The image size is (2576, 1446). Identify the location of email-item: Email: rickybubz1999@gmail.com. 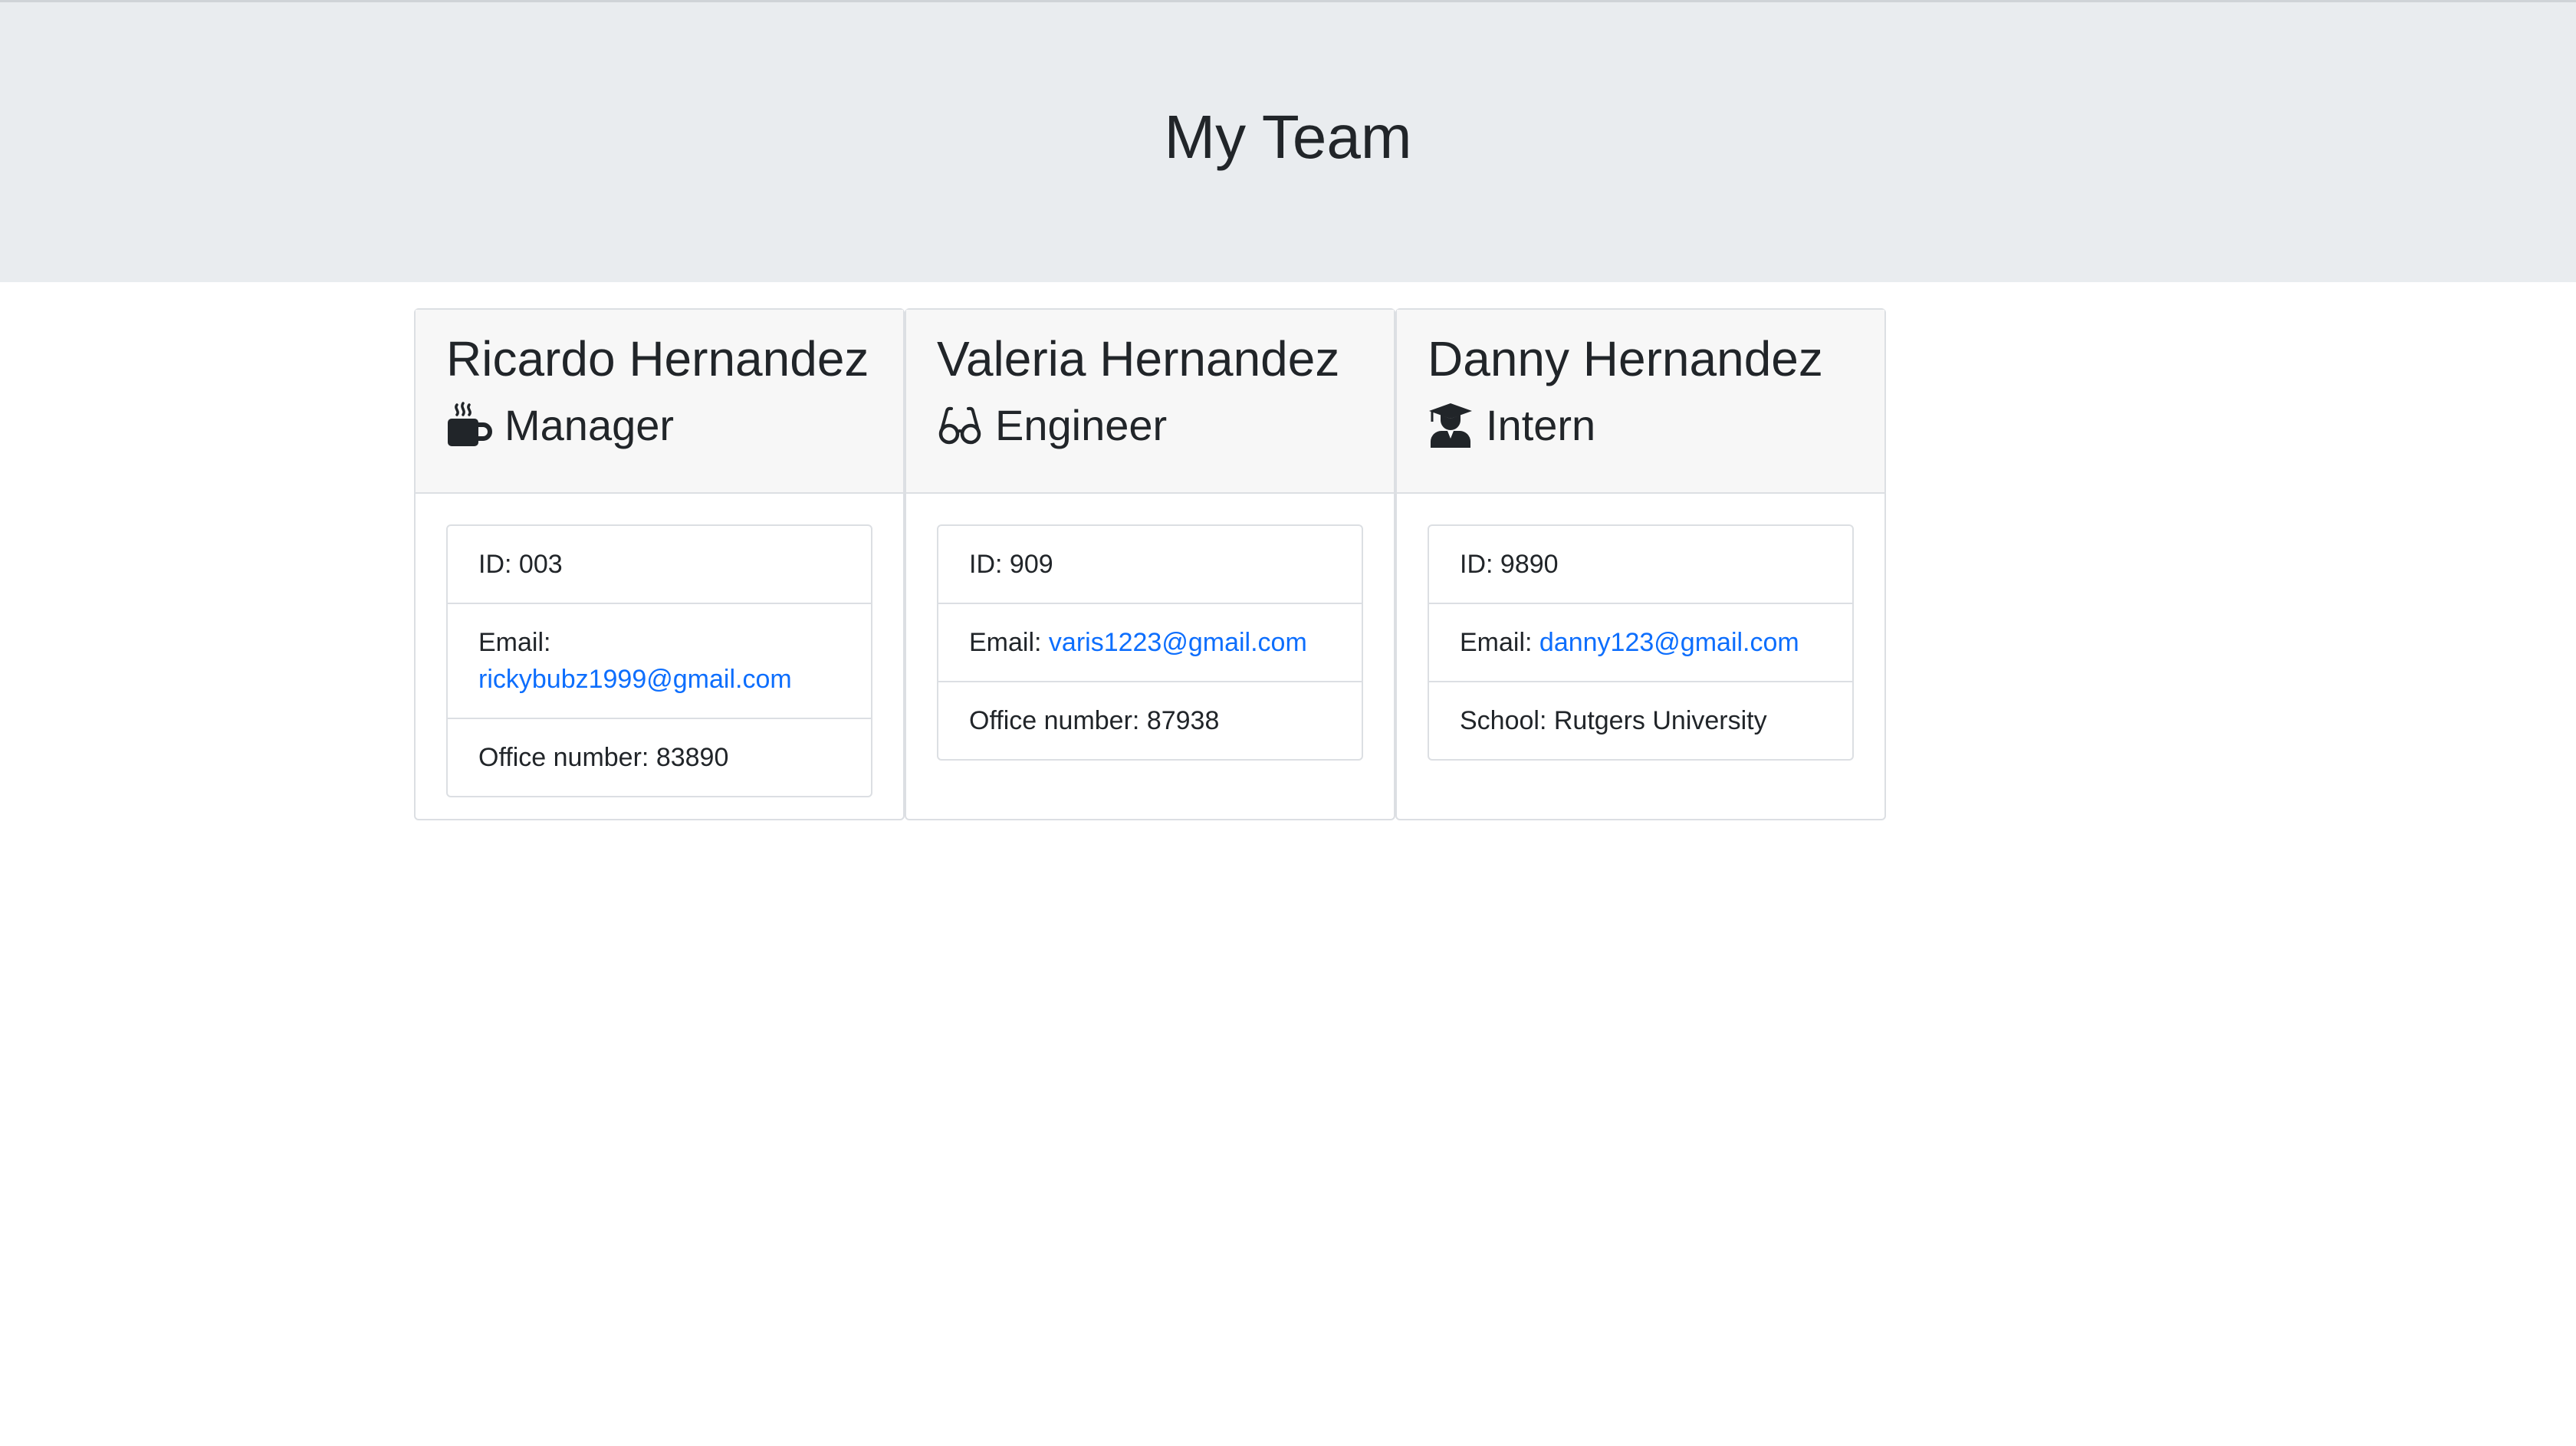
(660, 662).